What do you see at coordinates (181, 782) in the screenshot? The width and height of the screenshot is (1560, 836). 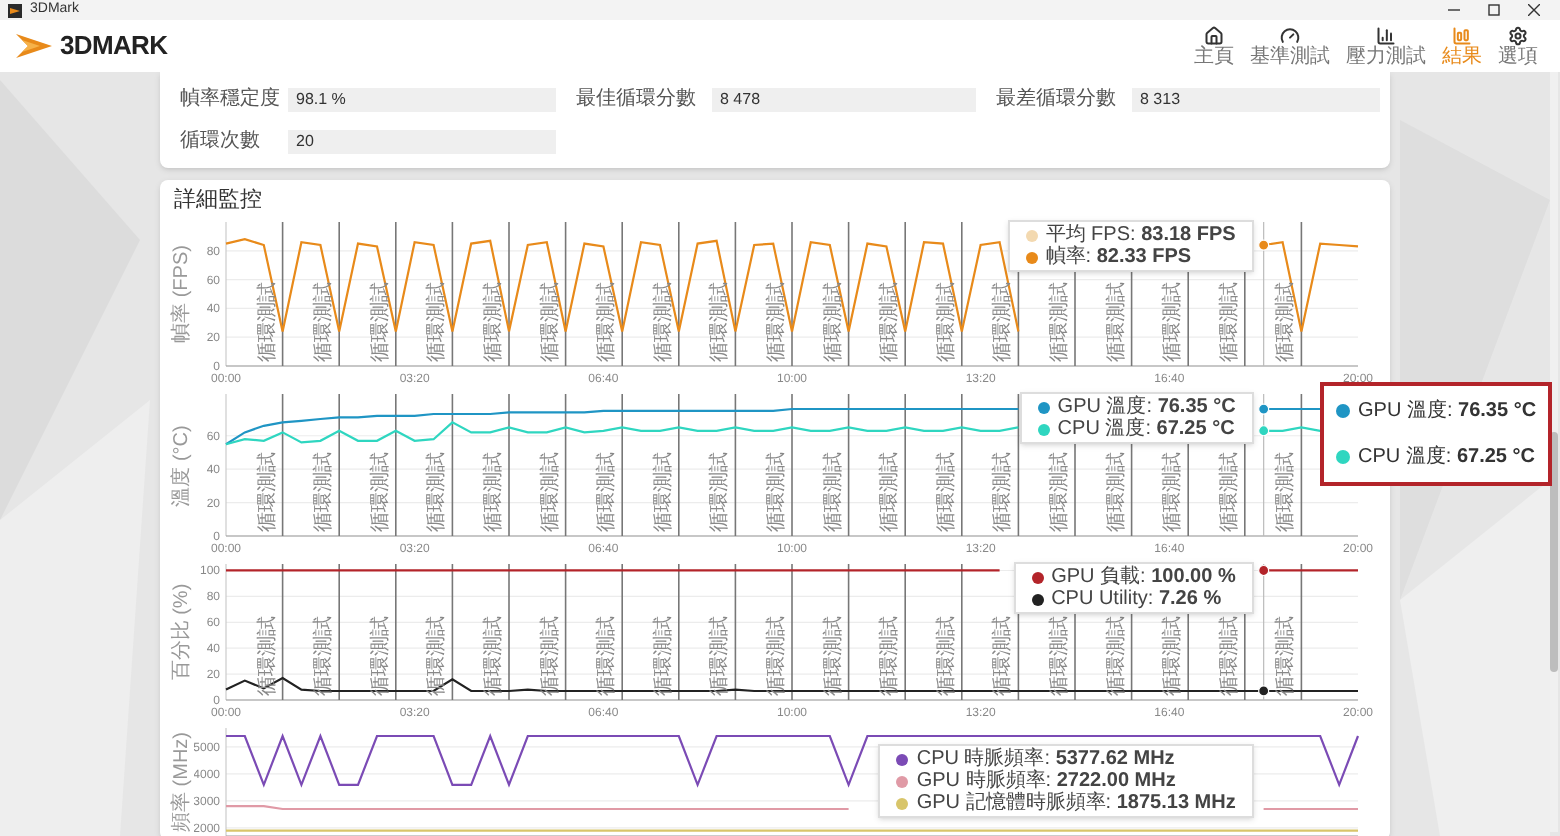 I see `axis-label: 頻率 (MHz)` at bounding box center [181, 782].